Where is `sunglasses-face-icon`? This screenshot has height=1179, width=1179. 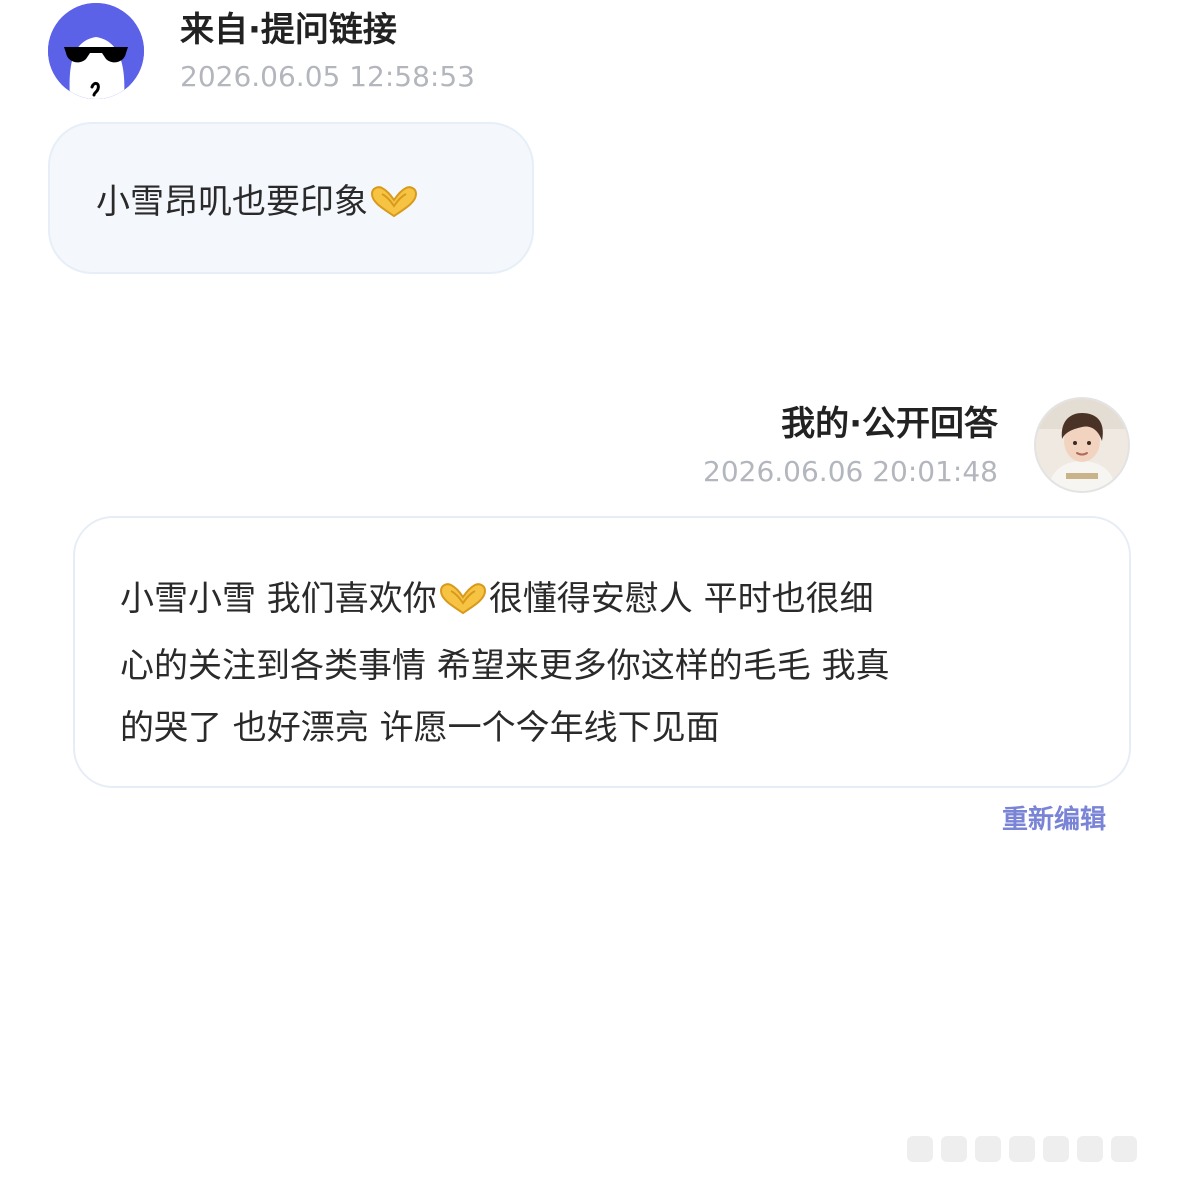
sunglasses-face-icon is located at coordinates (96, 51).